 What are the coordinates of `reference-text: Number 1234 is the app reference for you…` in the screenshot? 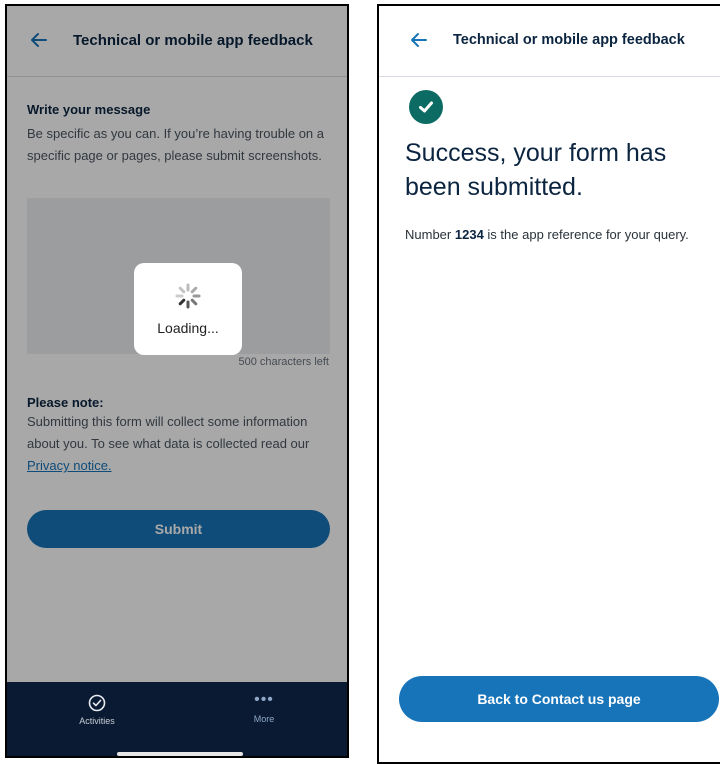 It's located at (559, 235).